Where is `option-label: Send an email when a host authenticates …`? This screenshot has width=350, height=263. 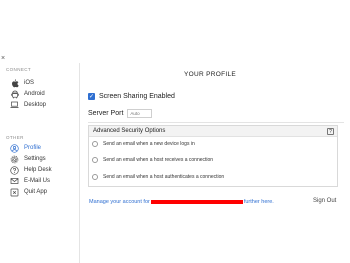 option-label: Send an email when a host authenticates … is located at coordinates (164, 177).